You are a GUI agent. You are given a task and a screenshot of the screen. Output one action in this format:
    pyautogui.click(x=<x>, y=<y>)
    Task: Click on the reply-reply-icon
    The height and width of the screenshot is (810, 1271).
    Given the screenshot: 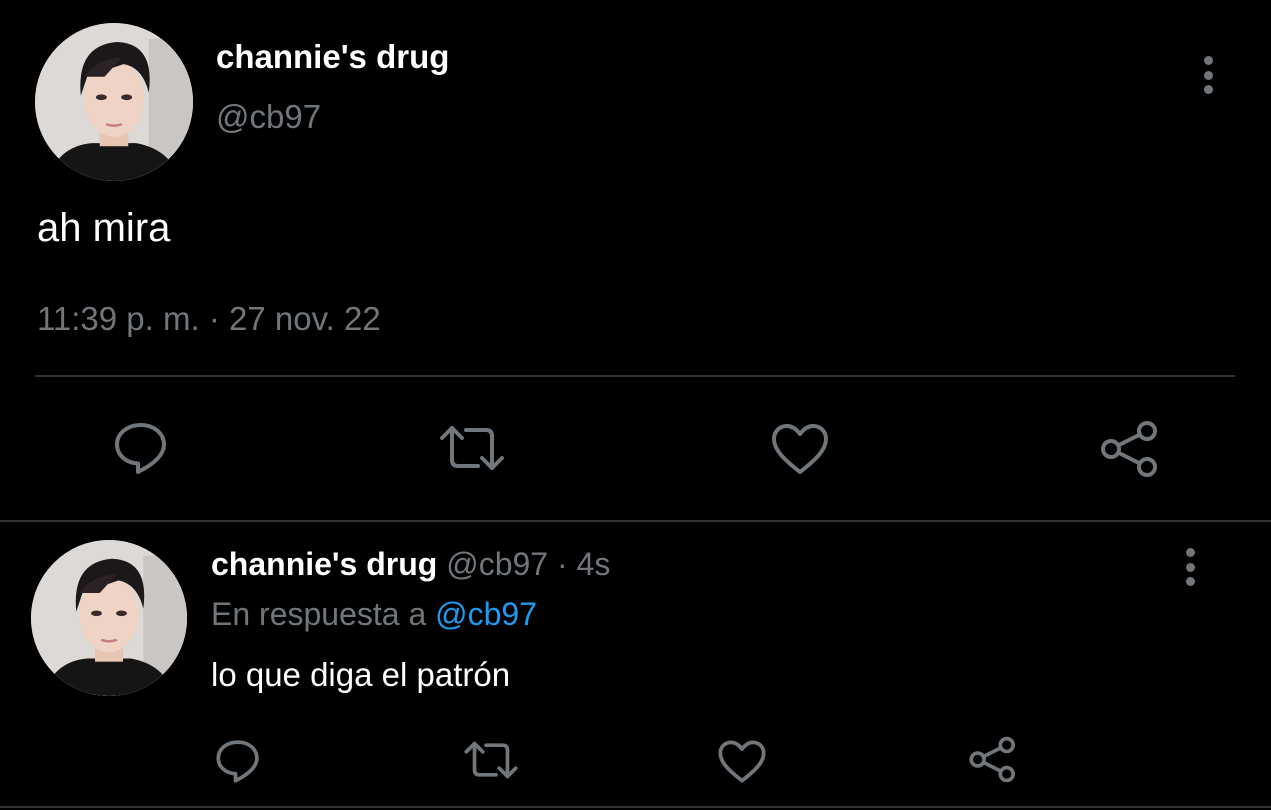 What is the action you would take?
    pyautogui.click(x=238, y=761)
    